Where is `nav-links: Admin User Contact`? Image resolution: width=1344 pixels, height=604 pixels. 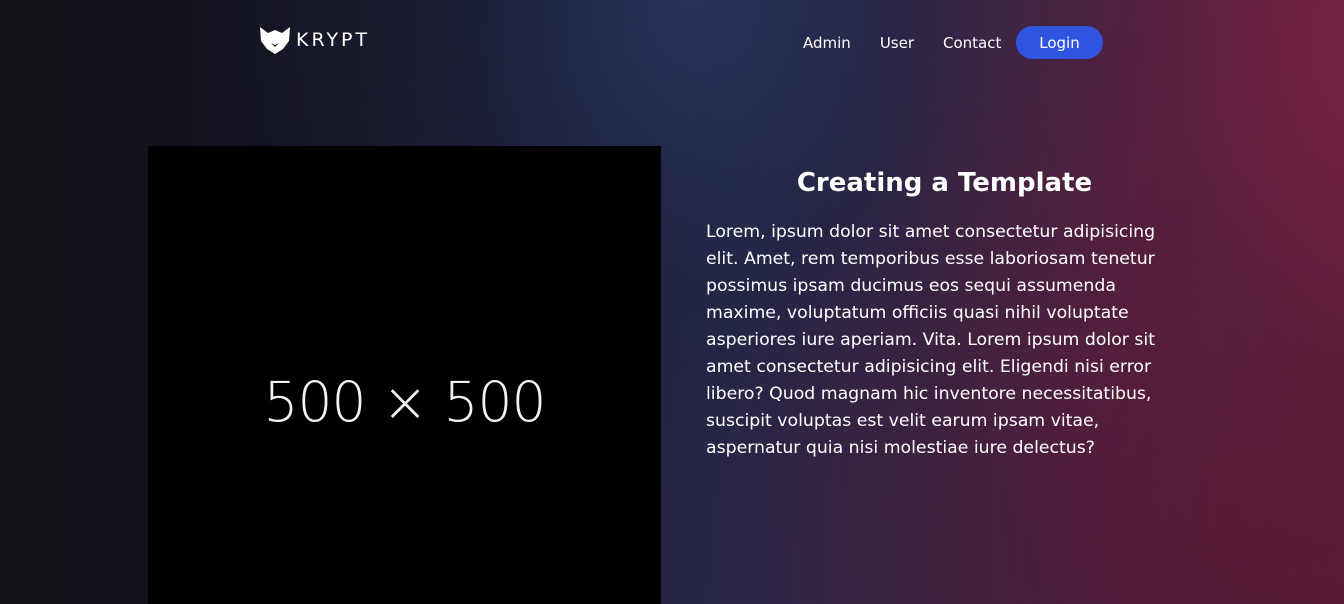
nav-links: Admin User Contact is located at coordinates (902, 42).